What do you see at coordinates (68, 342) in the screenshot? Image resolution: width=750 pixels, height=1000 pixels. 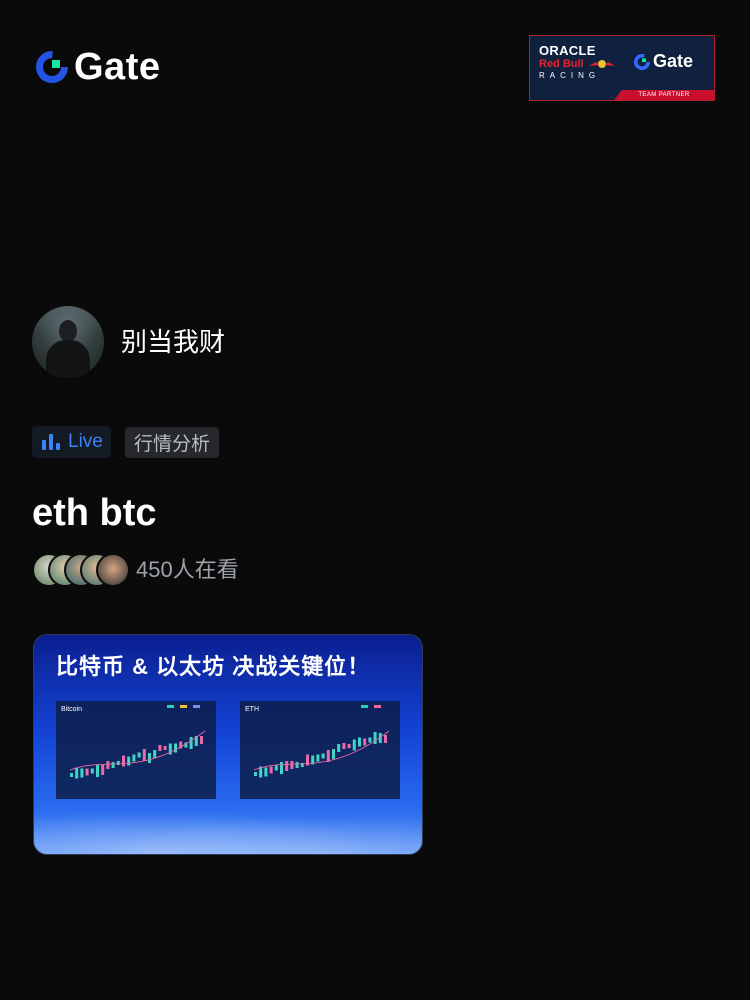 I see `streamer-avatar` at bounding box center [68, 342].